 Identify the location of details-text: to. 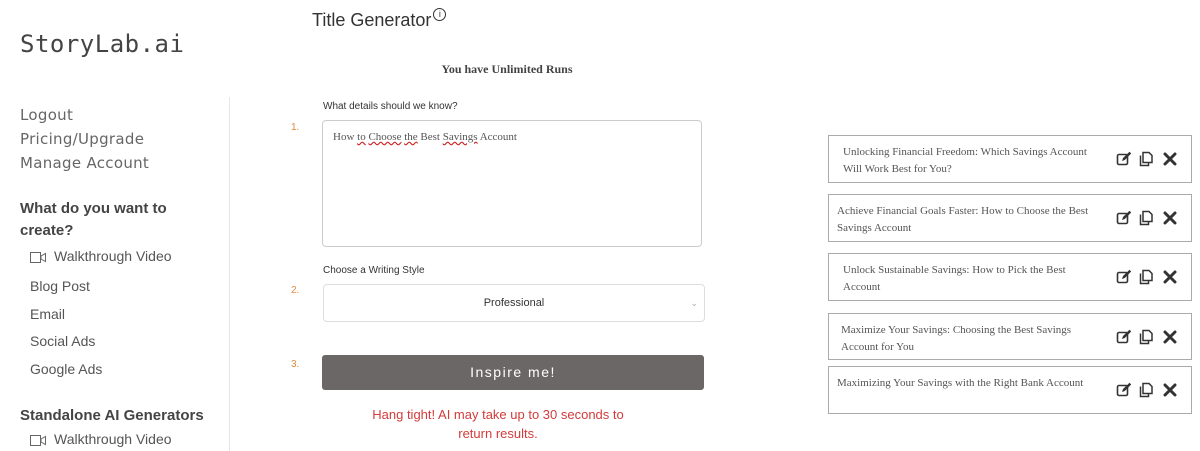
(361, 137).